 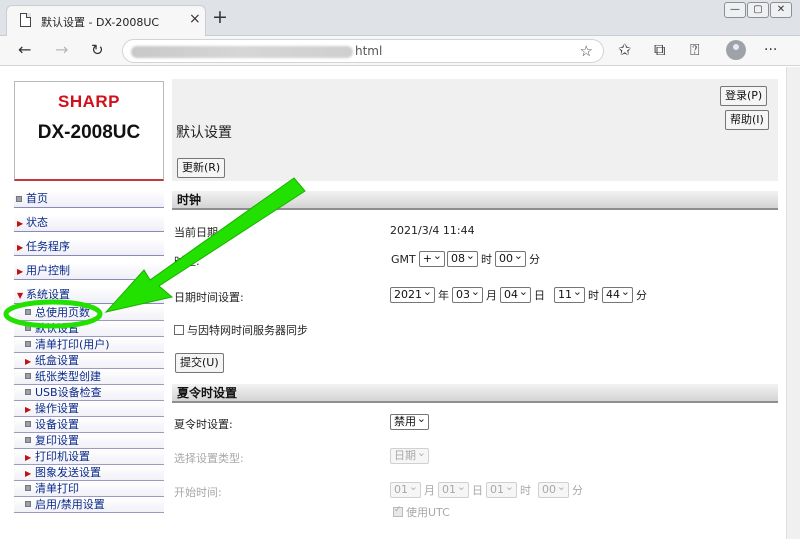 I want to click on sidebar-subitem-enable-disable: 启用/禁用设置, so click(x=89, y=505).